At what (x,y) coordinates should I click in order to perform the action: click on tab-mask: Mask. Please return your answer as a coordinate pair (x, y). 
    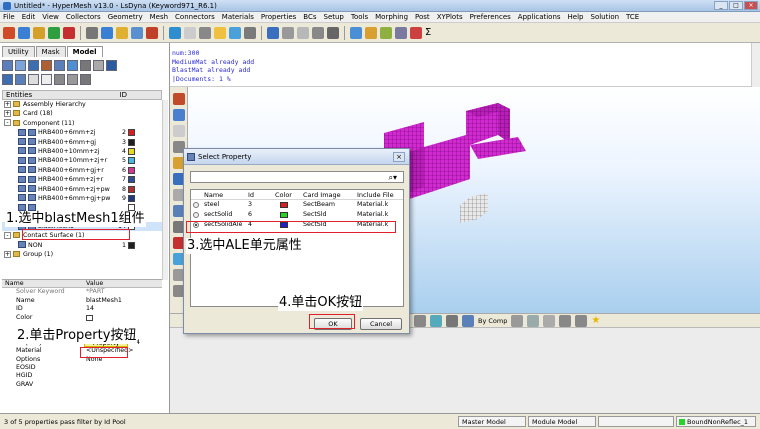
    Looking at the image, I should click on (50, 51).